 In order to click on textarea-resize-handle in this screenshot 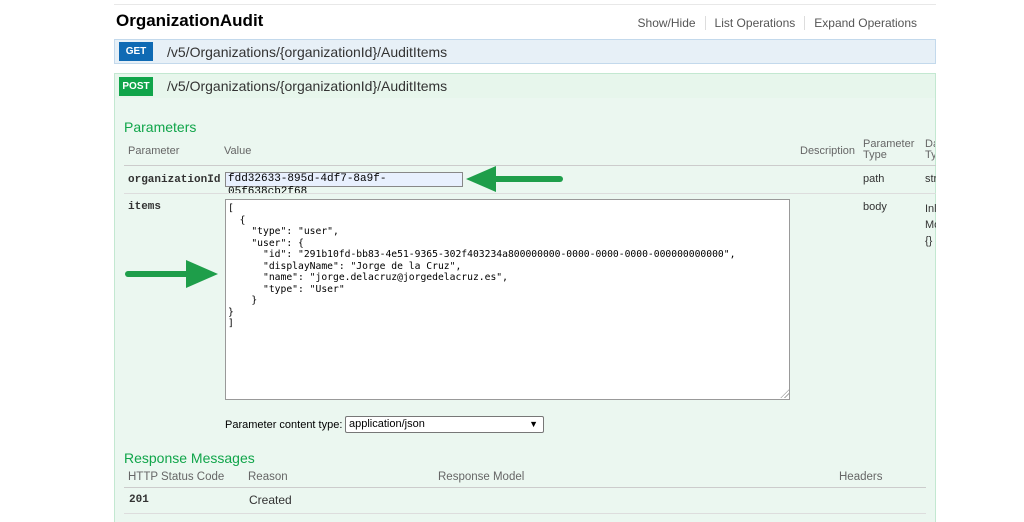, I will do `click(784, 393)`.